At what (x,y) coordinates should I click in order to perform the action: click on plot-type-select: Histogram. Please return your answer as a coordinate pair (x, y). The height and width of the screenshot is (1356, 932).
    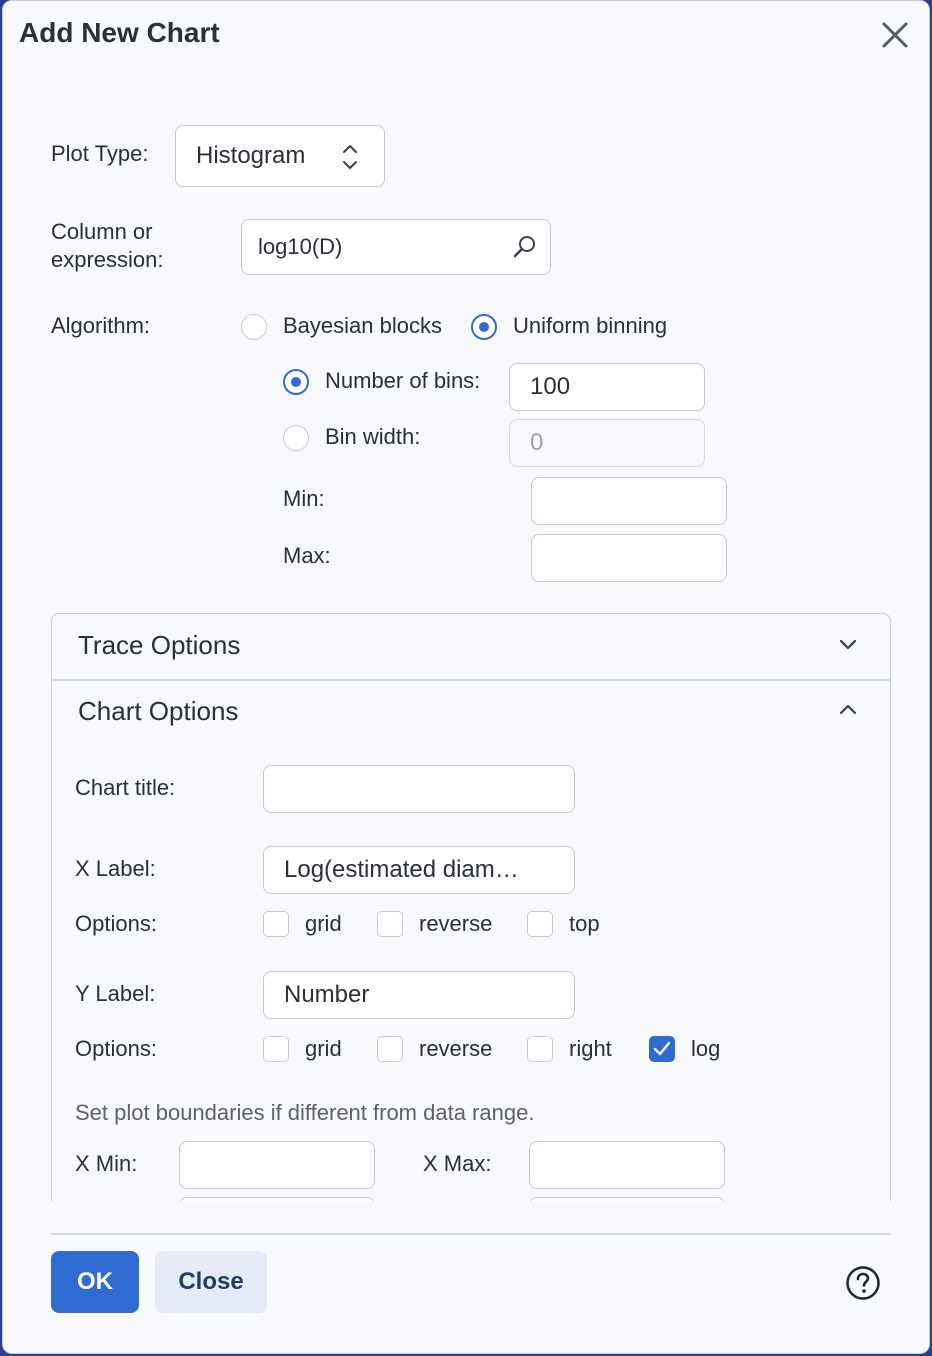
    Looking at the image, I should click on (280, 156).